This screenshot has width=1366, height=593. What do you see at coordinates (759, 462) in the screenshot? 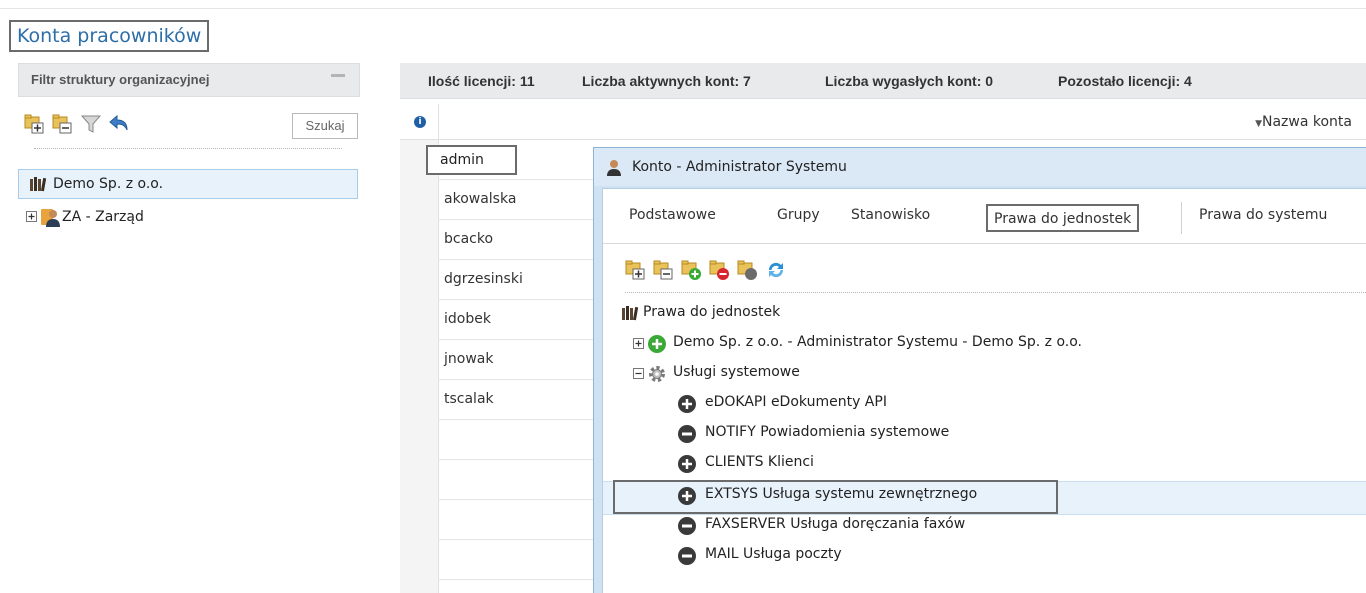
I see `tree-node-label: CLIENTS Klienci` at bounding box center [759, 462].